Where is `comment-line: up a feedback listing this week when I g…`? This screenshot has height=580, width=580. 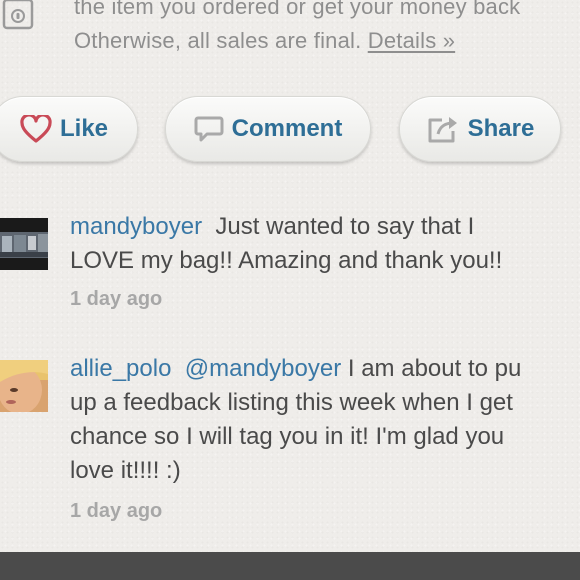 comment-line: up a feedback listing this week when I g… is located at coordinates (291, 402).